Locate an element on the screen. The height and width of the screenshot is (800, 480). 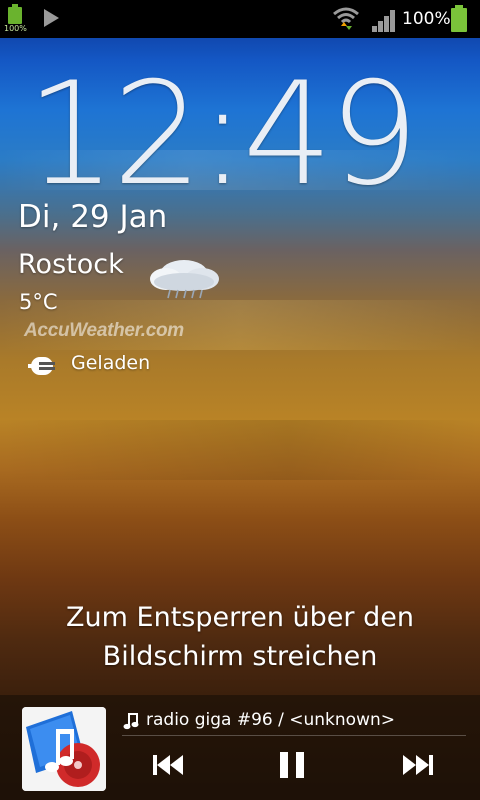
charging-status: Geladen is located at coordinates (111, 363).